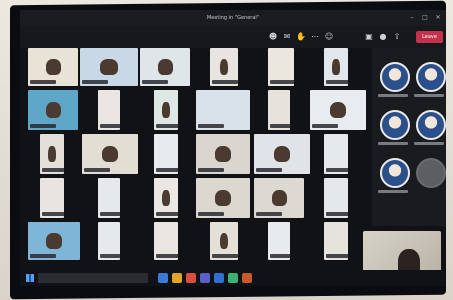 The image size is (453, 300). Describe the element at coordinates (273, 37) in the screenshot. I see `people-icon: ☻` at that location.